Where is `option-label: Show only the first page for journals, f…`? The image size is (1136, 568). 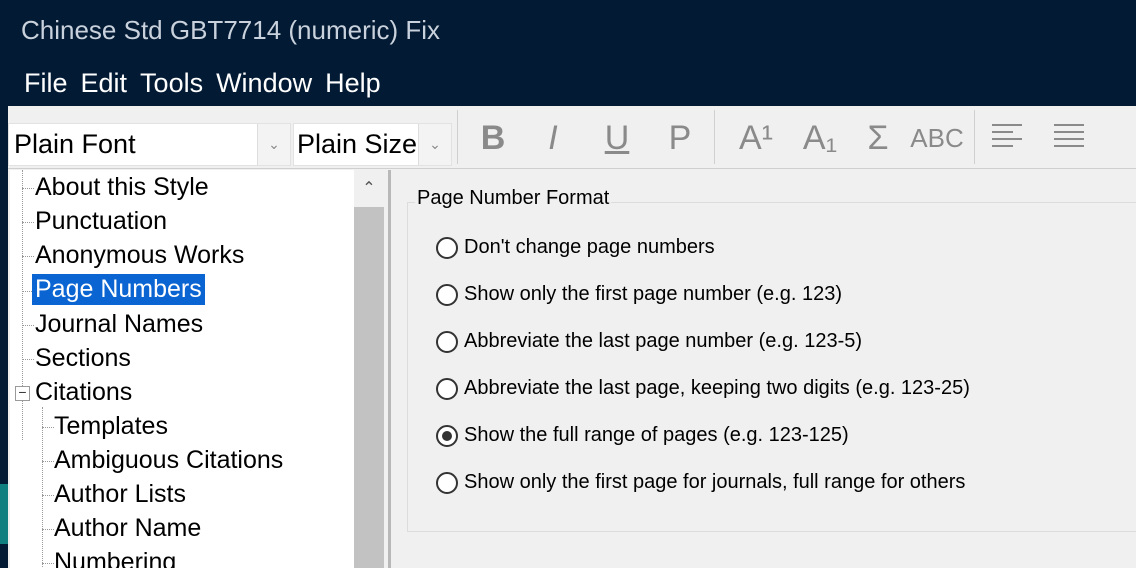 option-label: Show only the first page for journals, f… is located at coordinates (715, 482).